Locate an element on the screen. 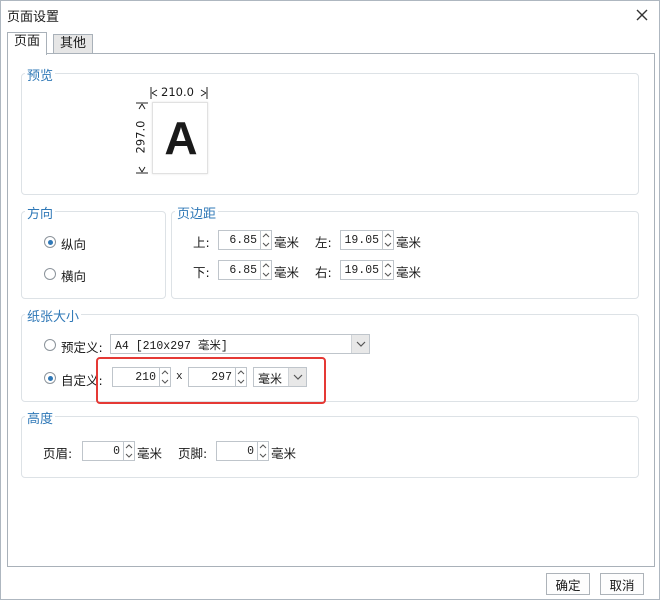  margin-top-input is located at coordinates (239, 240).